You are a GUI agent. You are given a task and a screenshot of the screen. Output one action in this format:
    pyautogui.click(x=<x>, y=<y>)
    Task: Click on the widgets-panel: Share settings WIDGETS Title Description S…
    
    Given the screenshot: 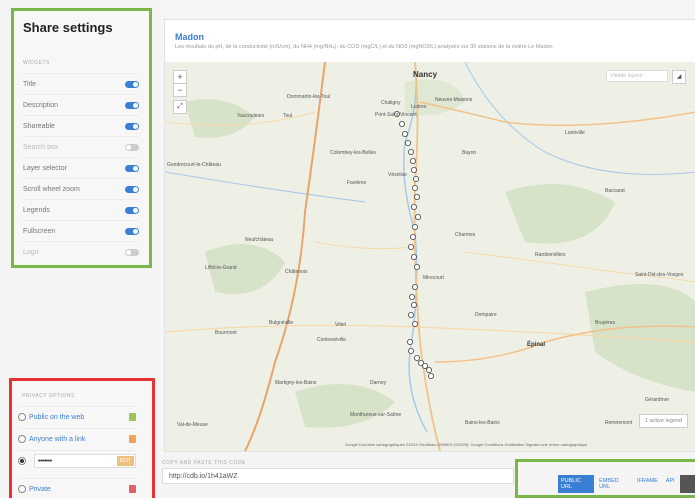 What is the action you would take?
    pyautogui.click(x=81, y=138)
    